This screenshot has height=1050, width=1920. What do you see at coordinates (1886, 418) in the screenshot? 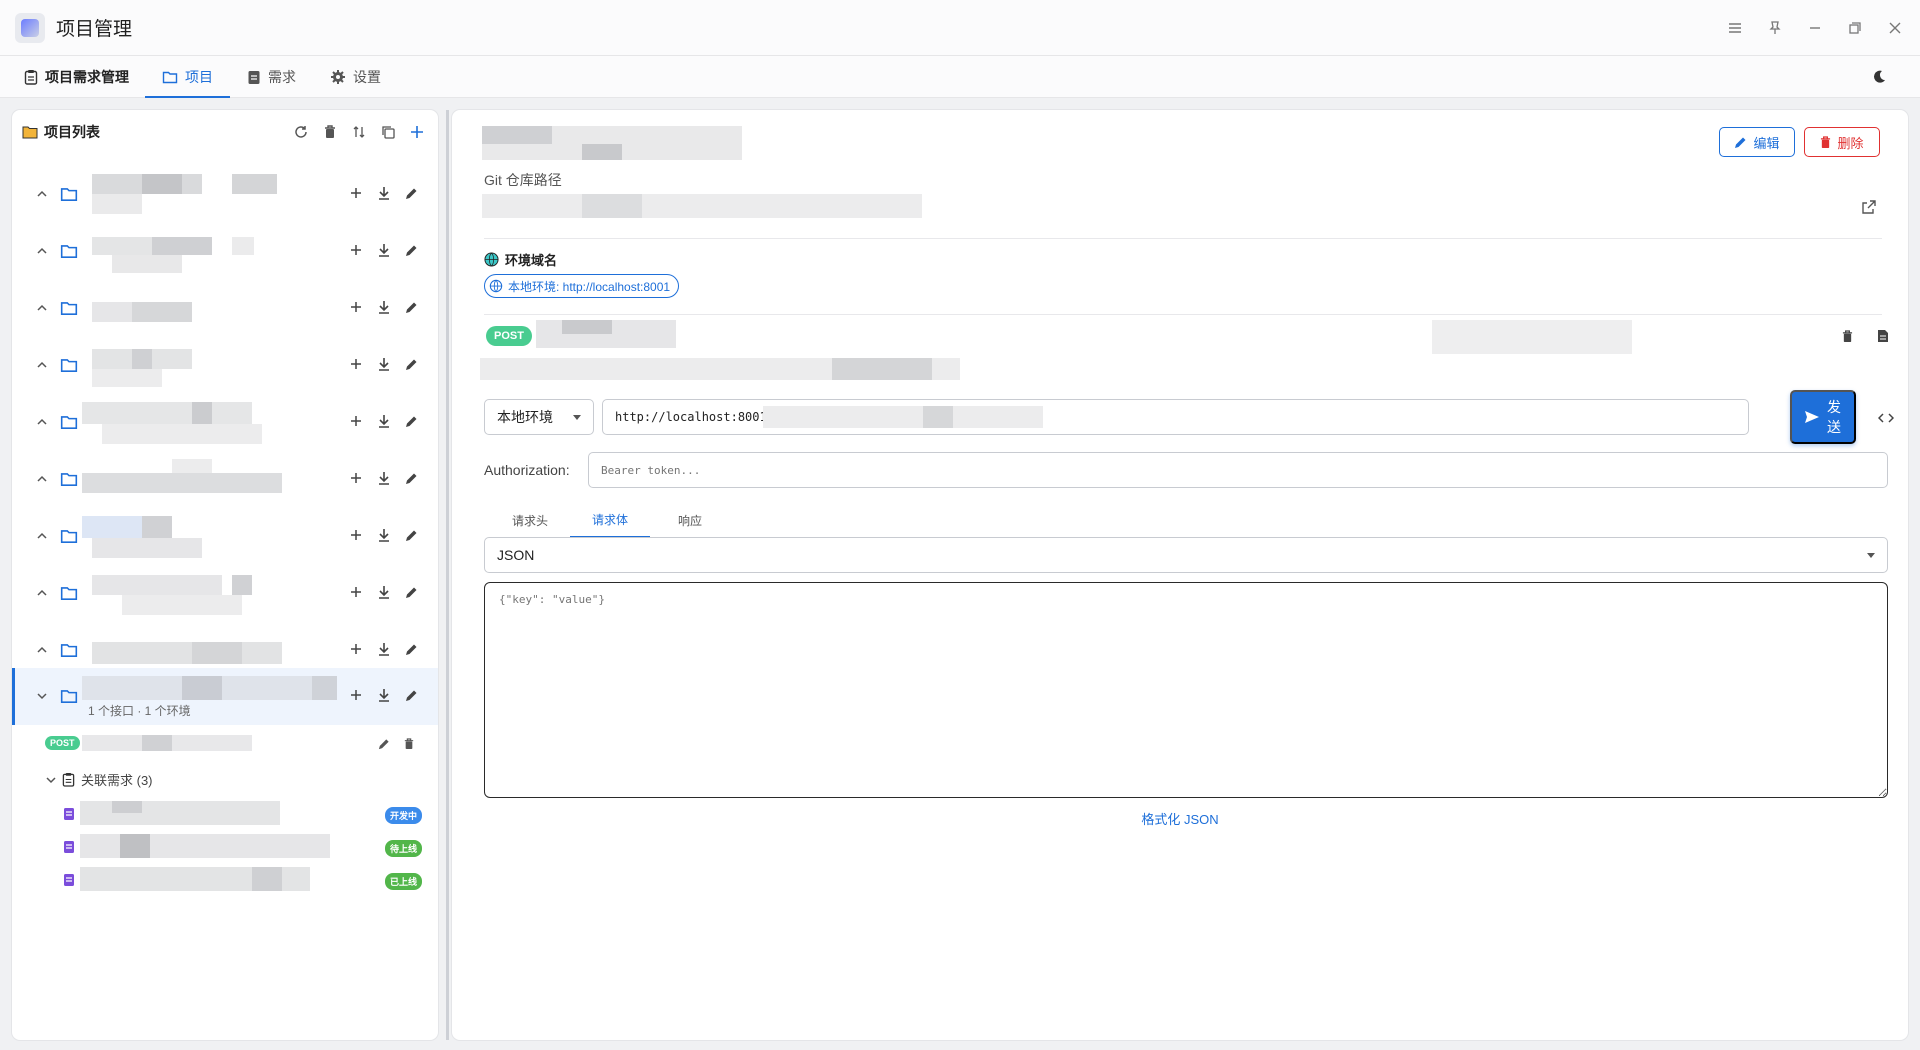
I see `code-icon` at bounding box center [1886, 418].